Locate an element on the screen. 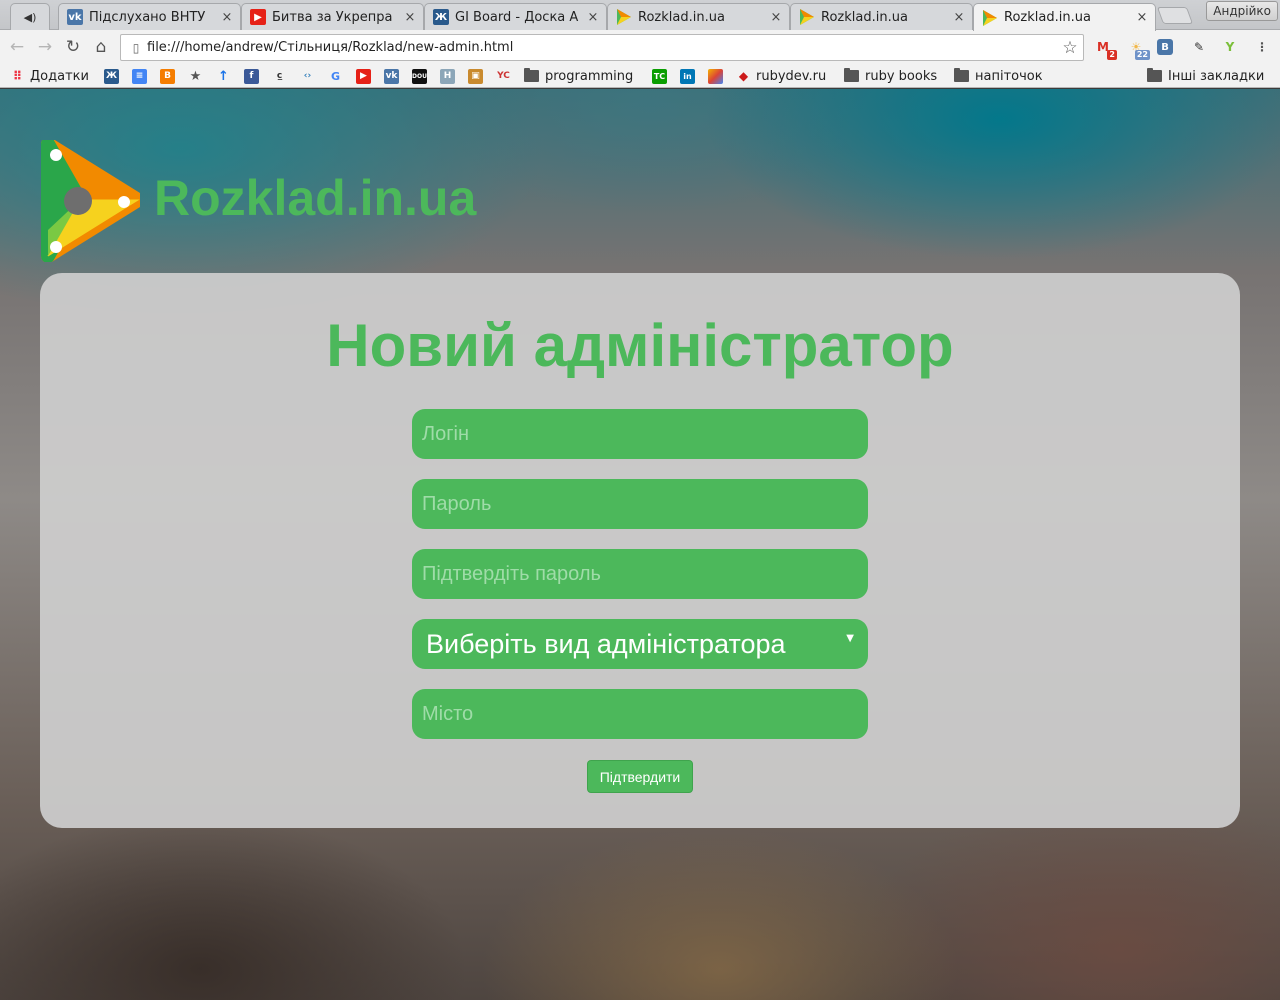 This screenshot has height=1000, width=1280. bookmark-docs: ≡ is located at coordinates (142, 76).